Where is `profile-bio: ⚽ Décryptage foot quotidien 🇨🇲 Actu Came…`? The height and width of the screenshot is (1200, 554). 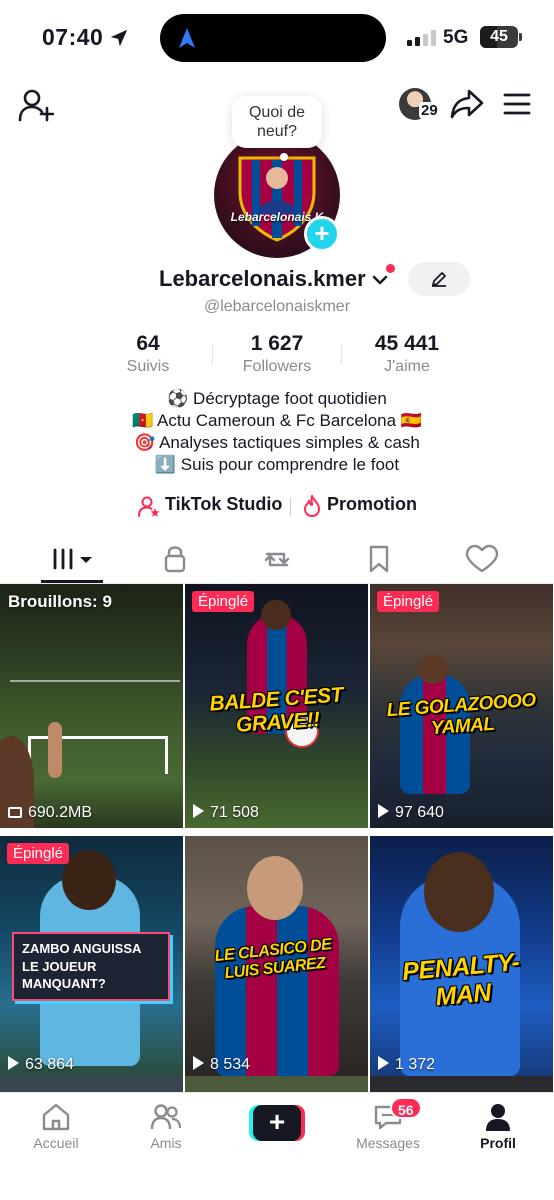 profile-bio: ⚽ Décryptage foot quotidien 🇨🇲 Actu Came… is located at coordinates (277, 432).